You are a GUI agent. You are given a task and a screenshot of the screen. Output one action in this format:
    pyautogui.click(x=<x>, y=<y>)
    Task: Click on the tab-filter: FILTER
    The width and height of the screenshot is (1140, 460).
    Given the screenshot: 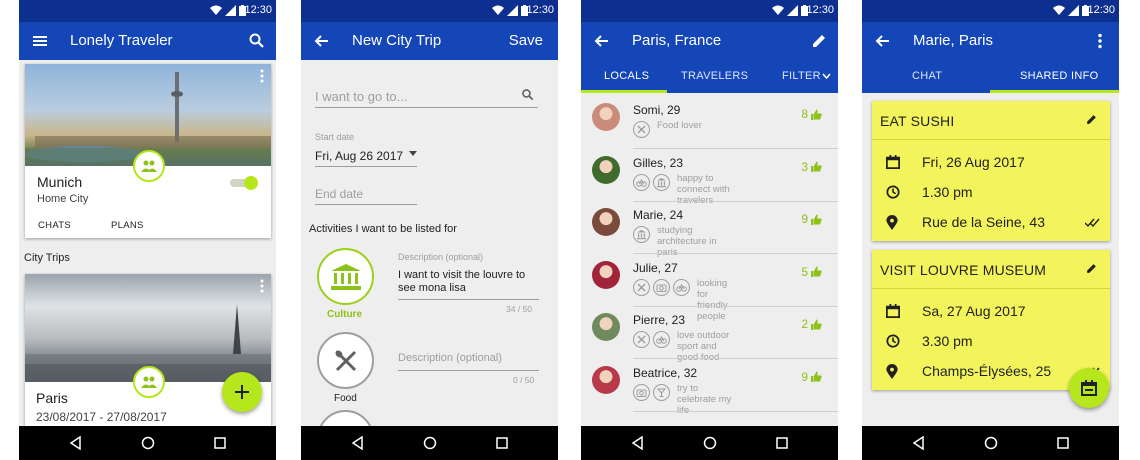 What is the action you would take?
    pyautogui.click(x=801, y=76)
    